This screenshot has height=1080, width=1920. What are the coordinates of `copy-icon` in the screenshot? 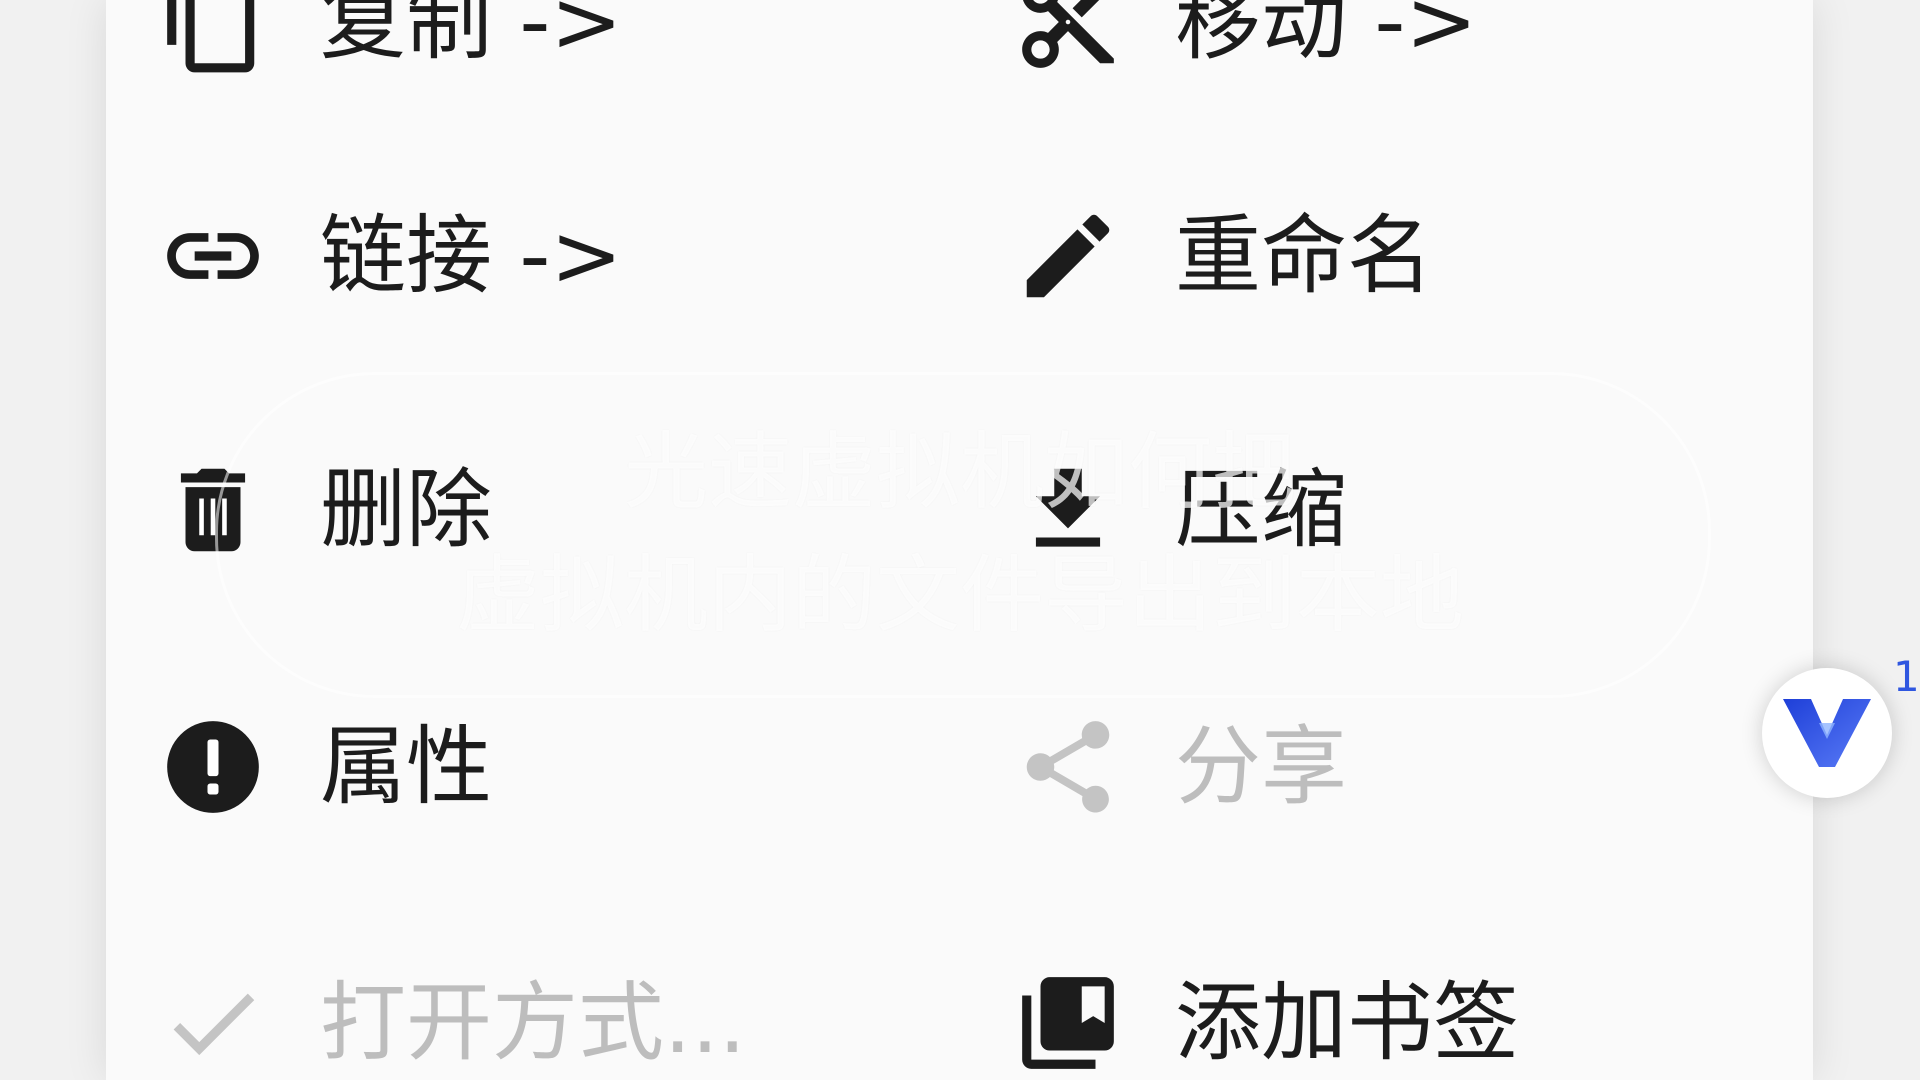 It's located at (213, 38).